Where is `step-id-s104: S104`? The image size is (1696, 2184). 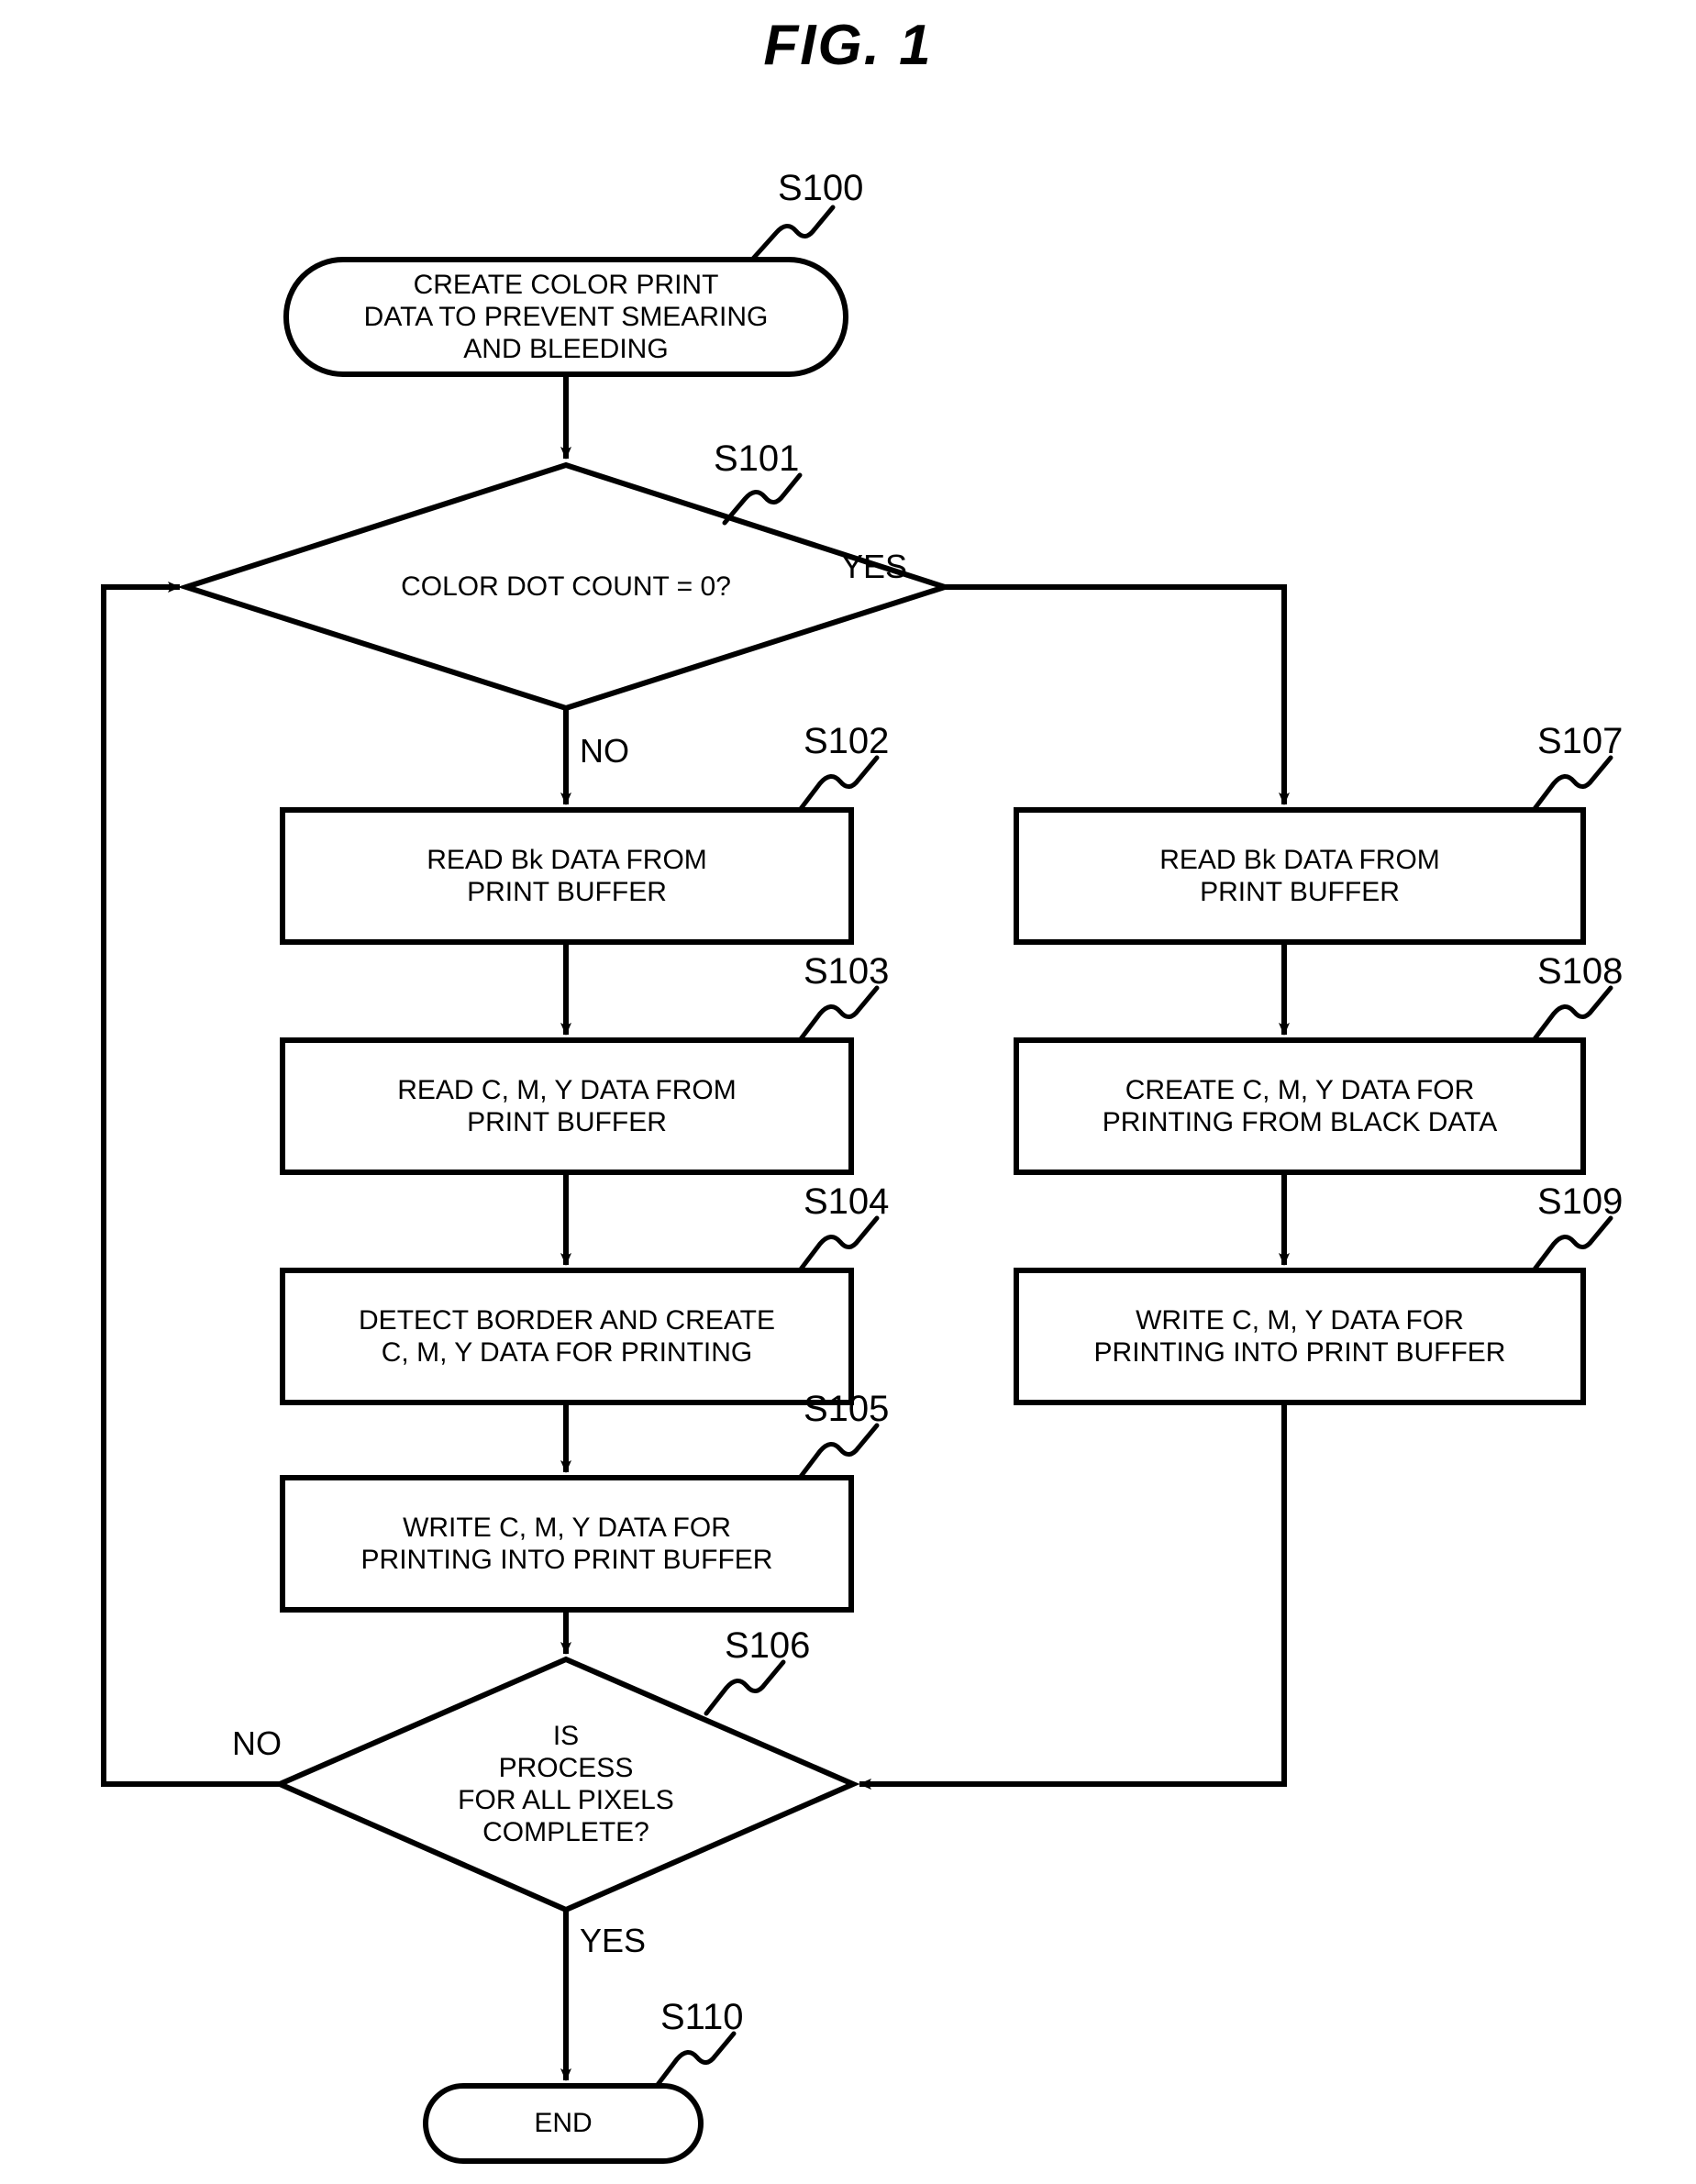
step-id-s104: S104 is located at coordinates (847, 1201).